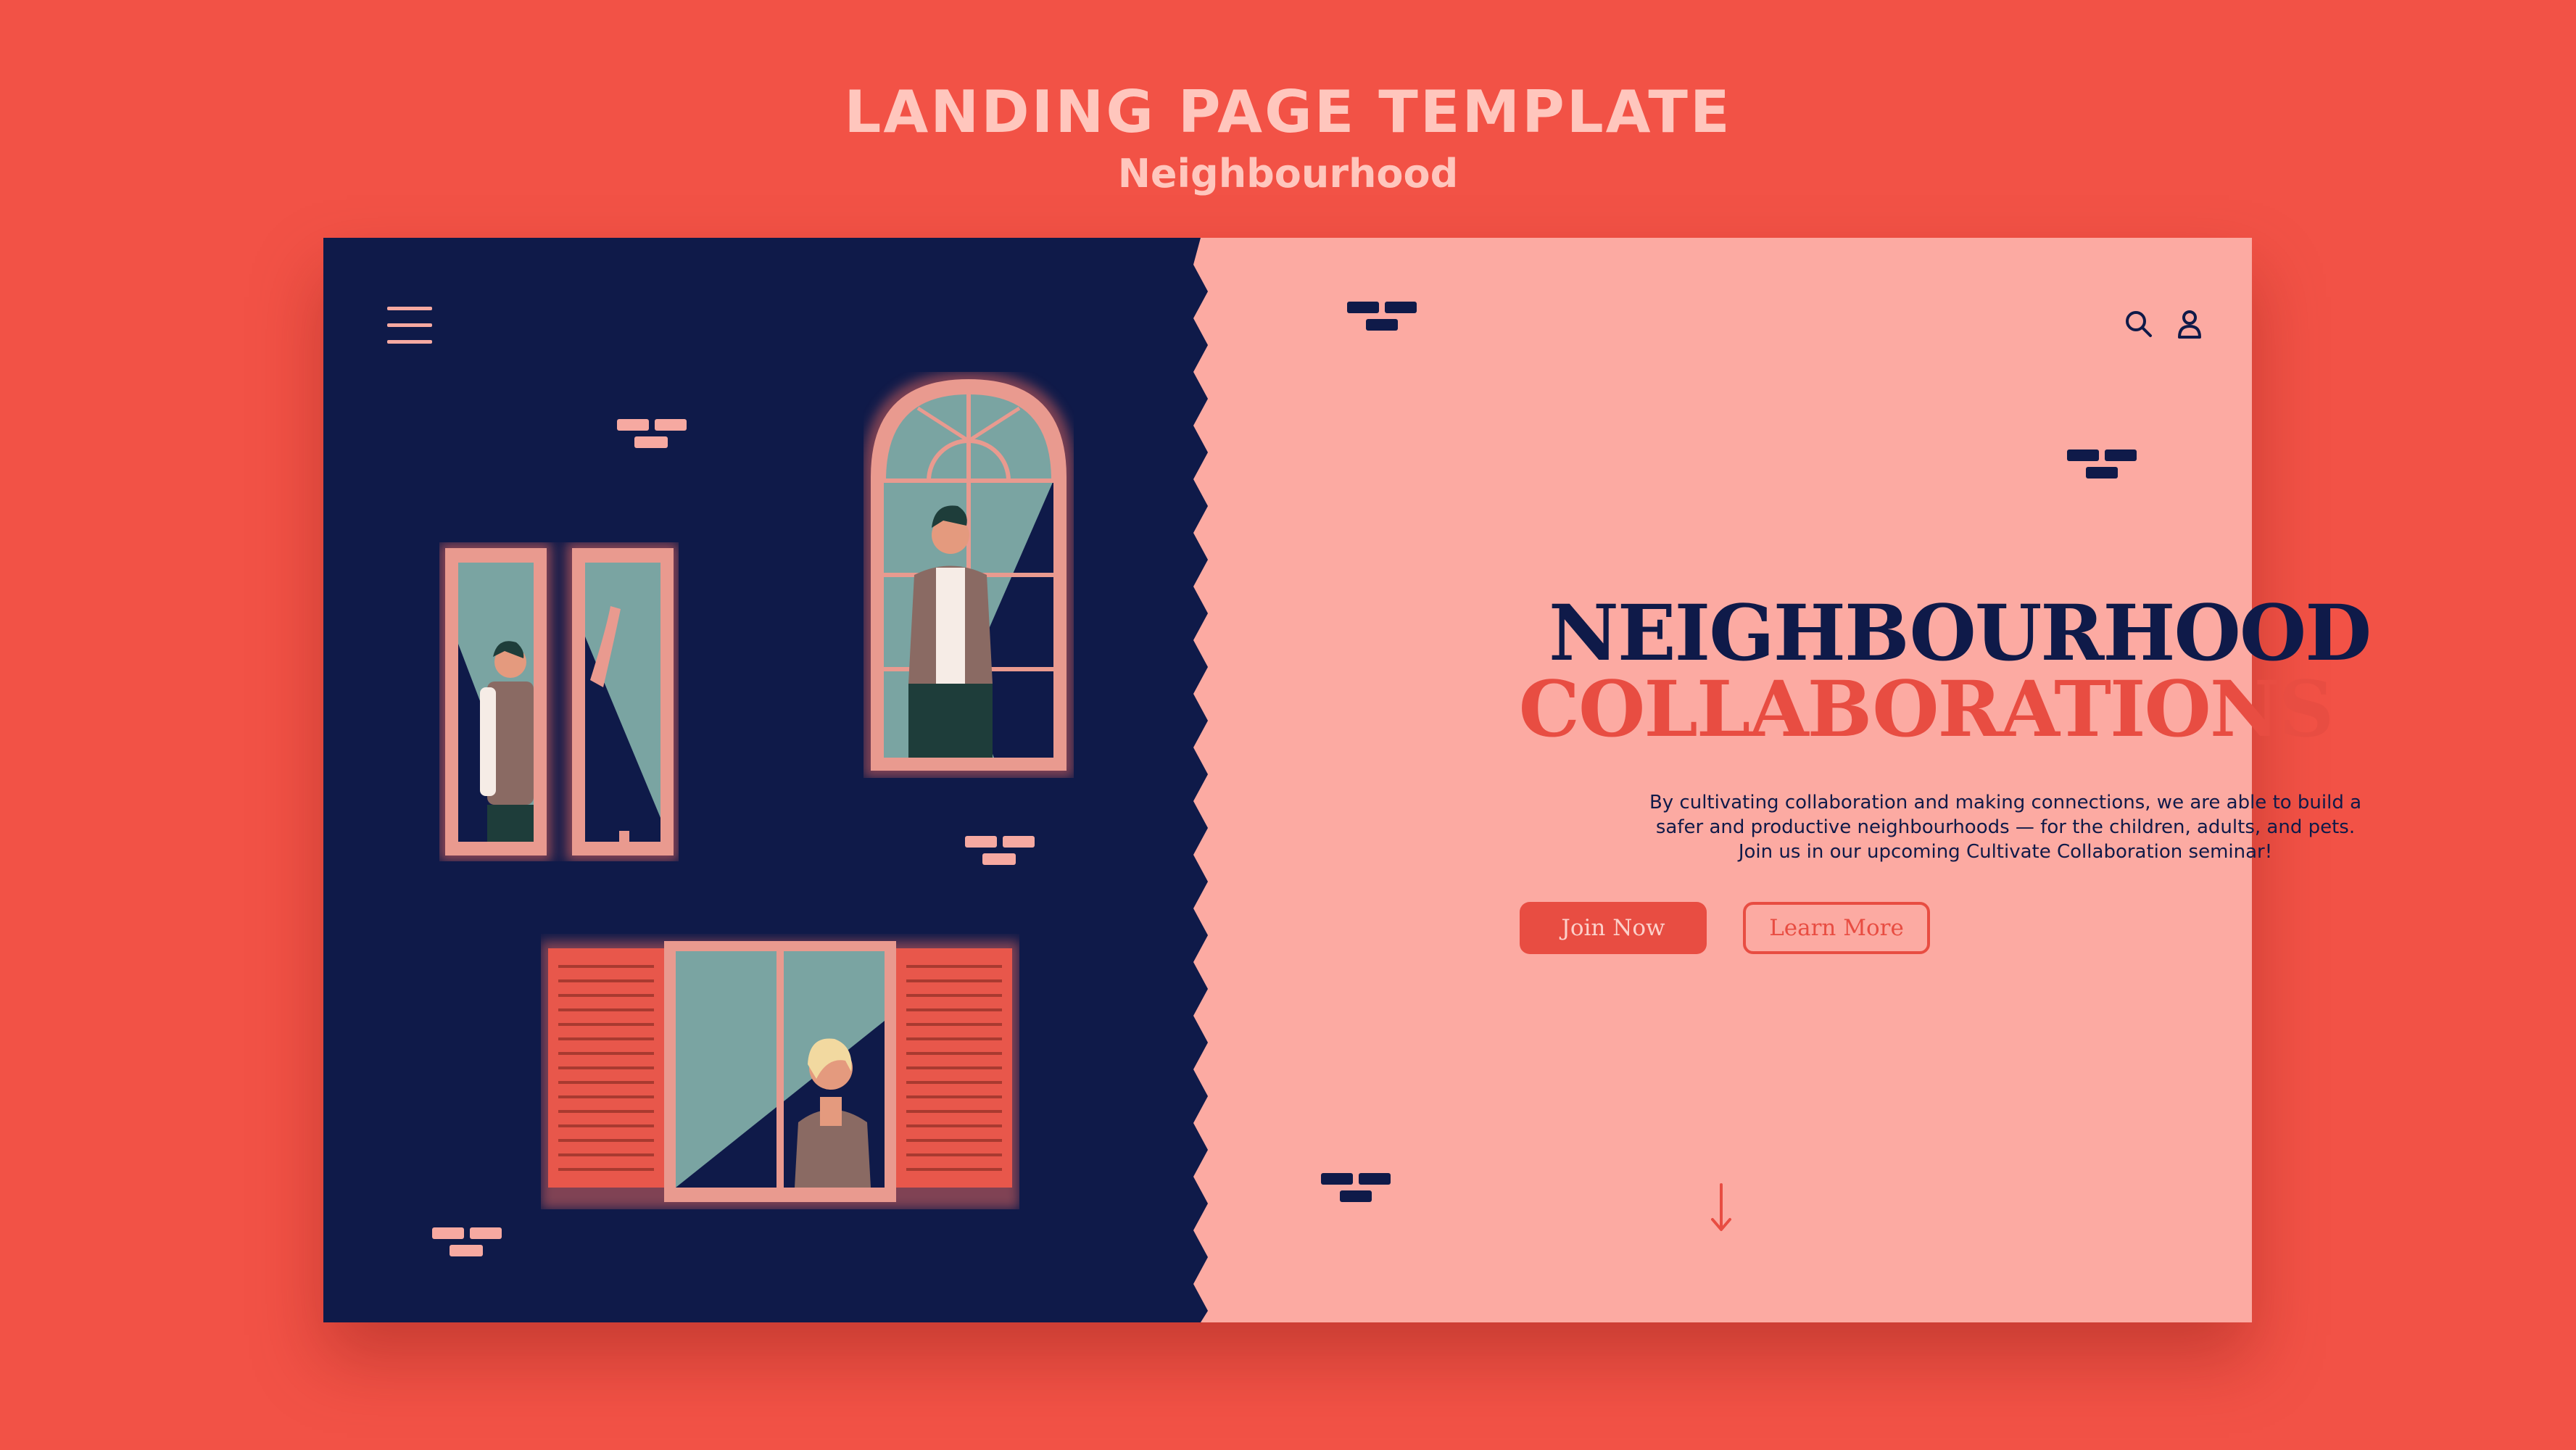 Image resolution: width=2576 pixels, height=1450 pixels. I want to click on join-now-button: Join Now, so click(1614, 928).